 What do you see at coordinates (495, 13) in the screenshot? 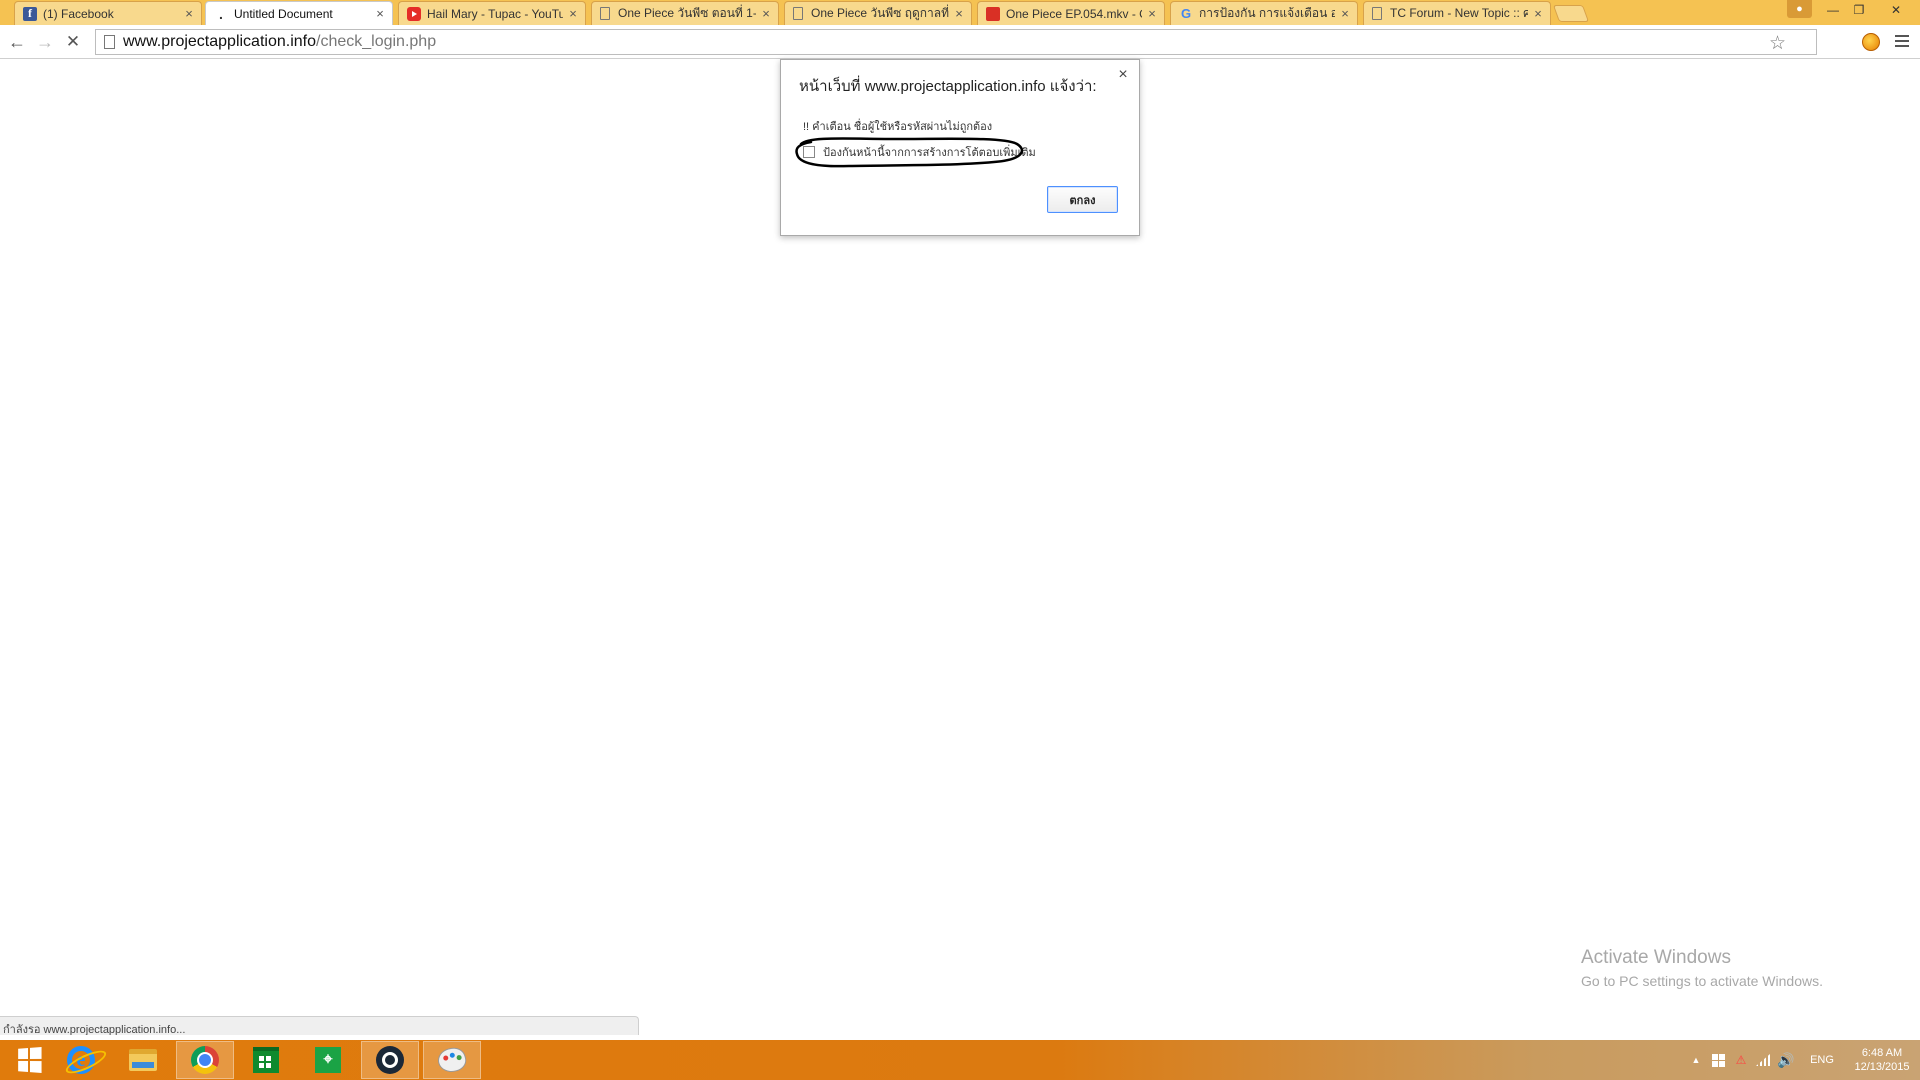
I see `tab-title: Hail Mary - Tupac - YouTu` at bounding box center [495, 13].